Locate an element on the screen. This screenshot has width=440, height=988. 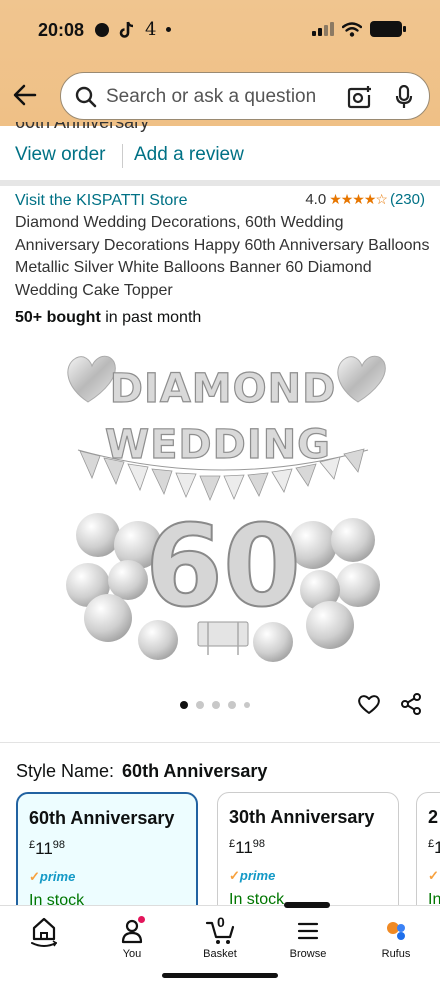
nav-label: You is located at coordinates (132, 954).